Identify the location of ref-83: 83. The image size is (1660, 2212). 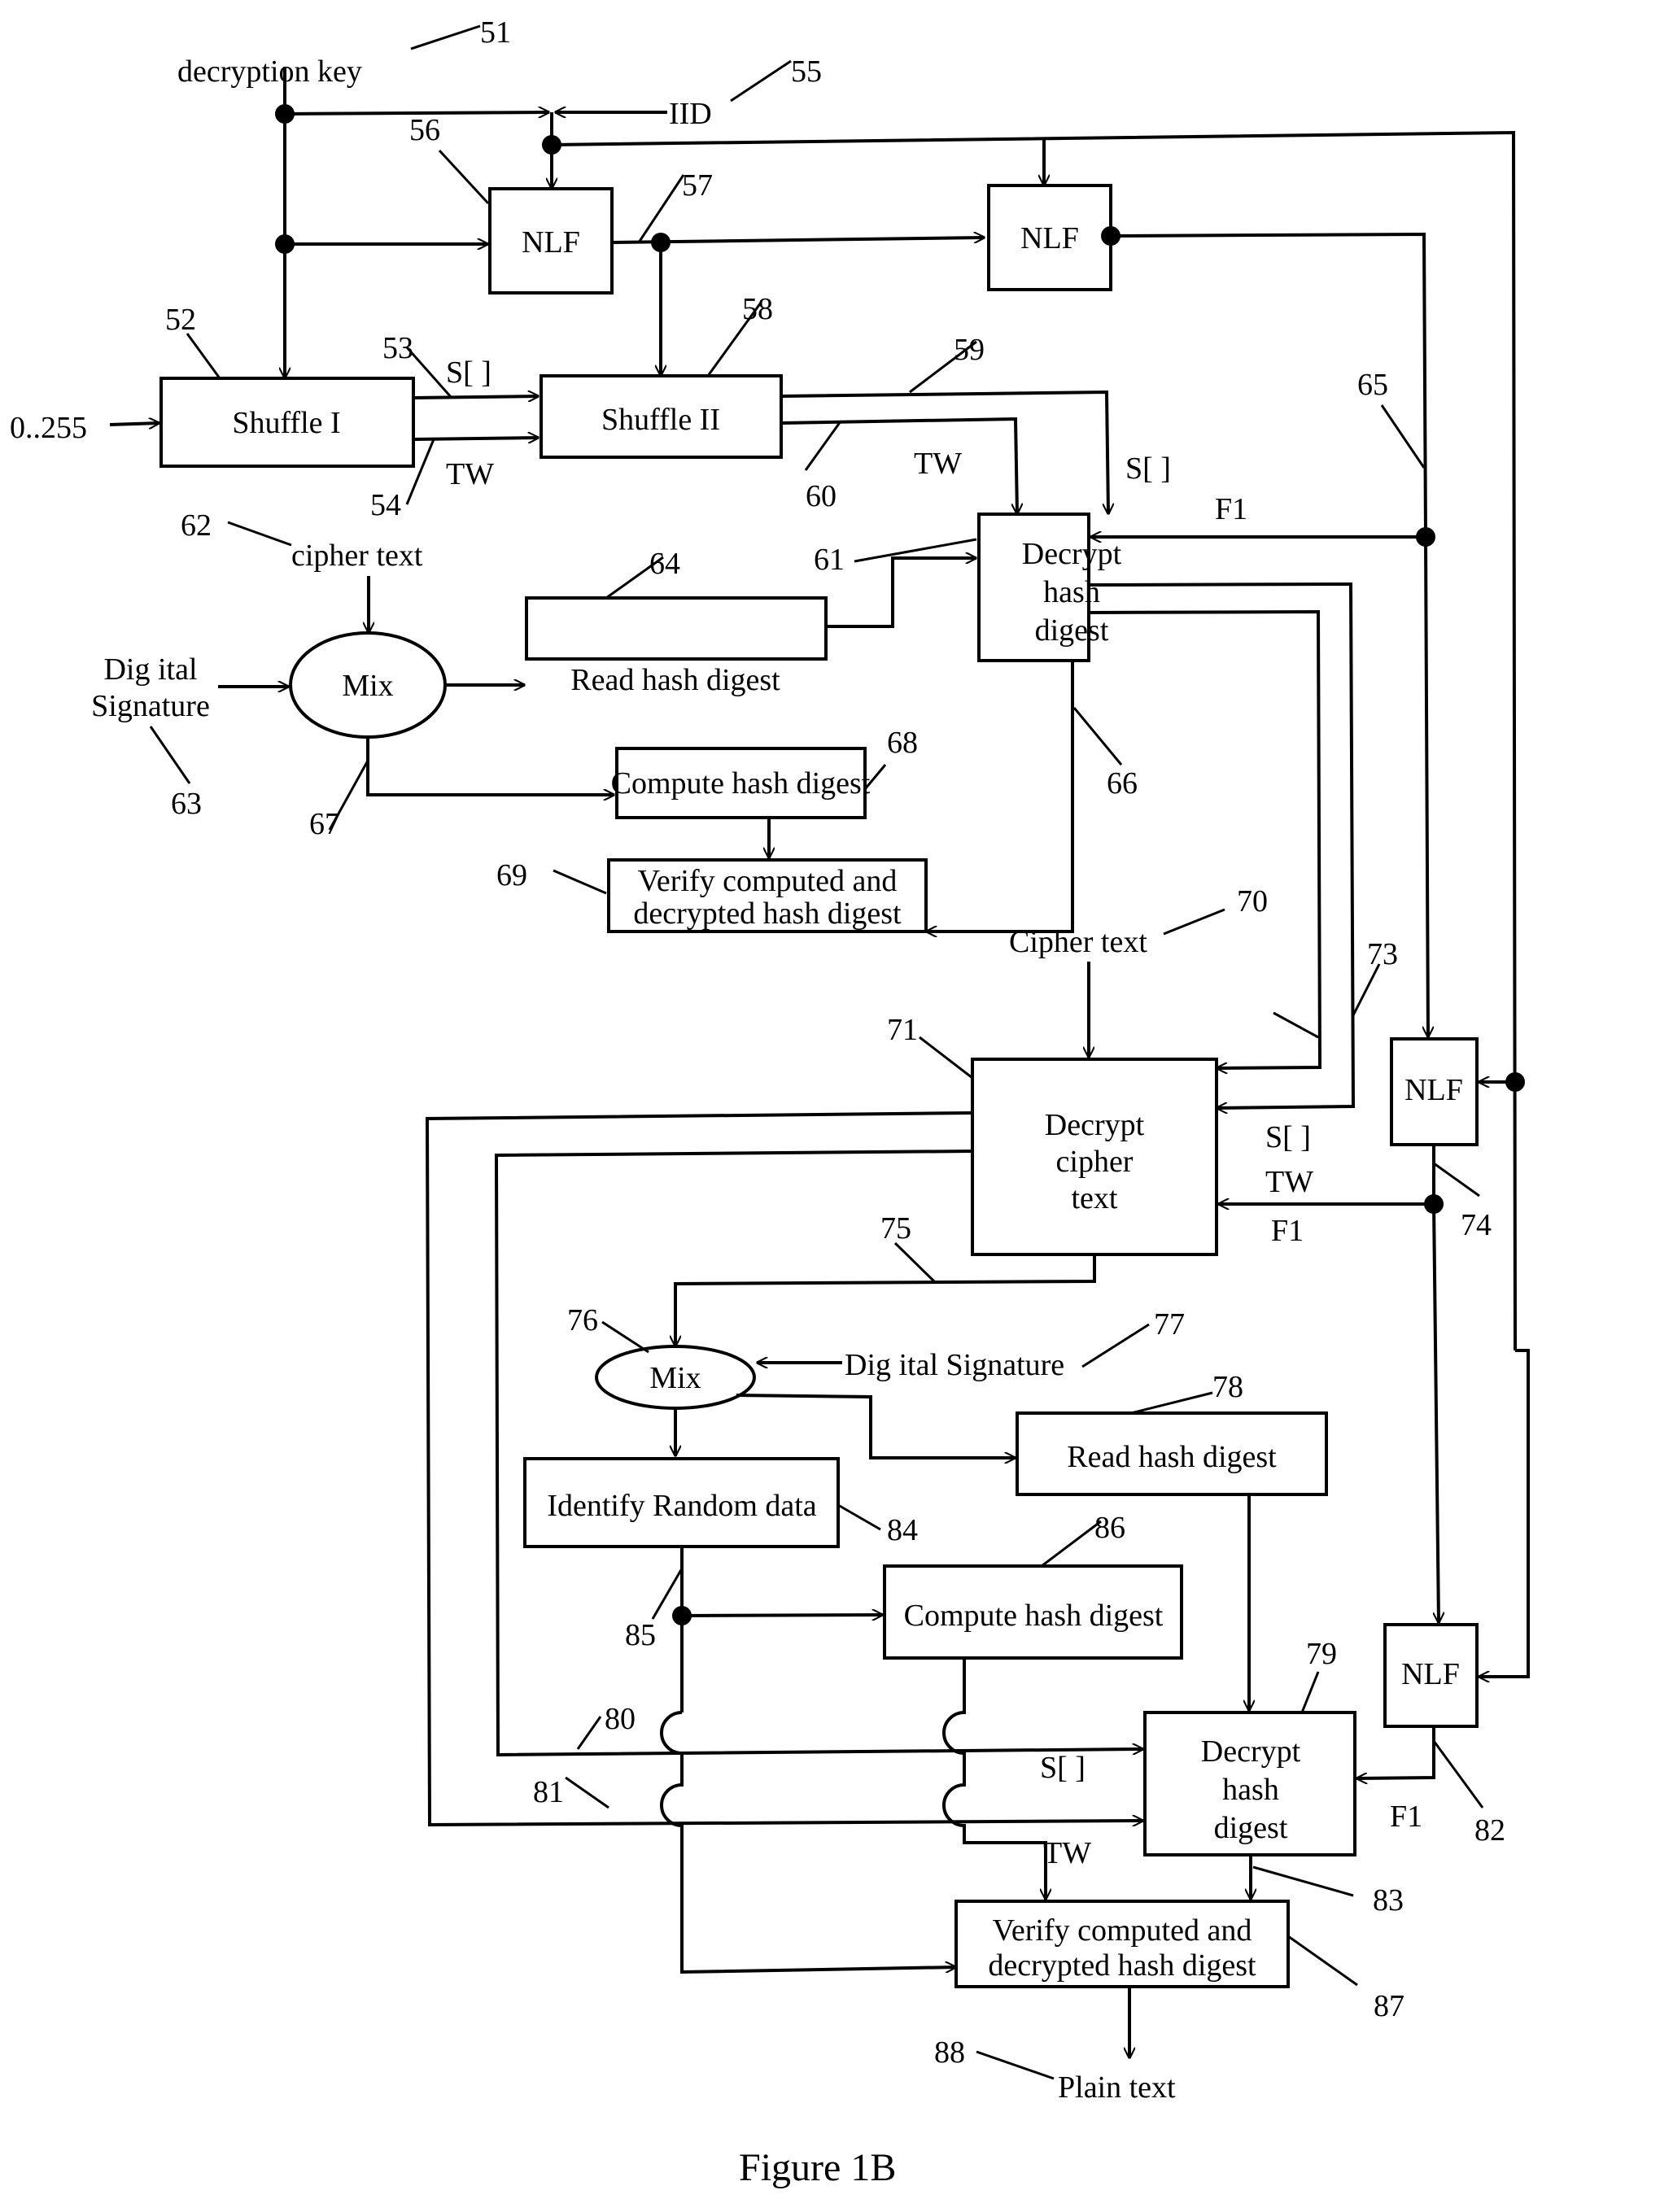
(1388, 1900).